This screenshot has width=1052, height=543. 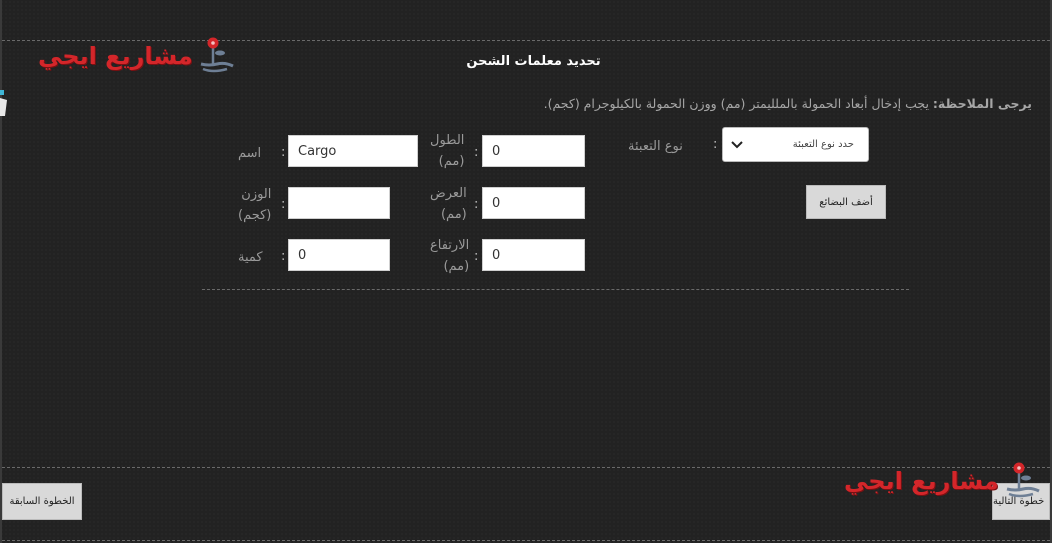 I want to click on name-input, so click(x=353, y=151).